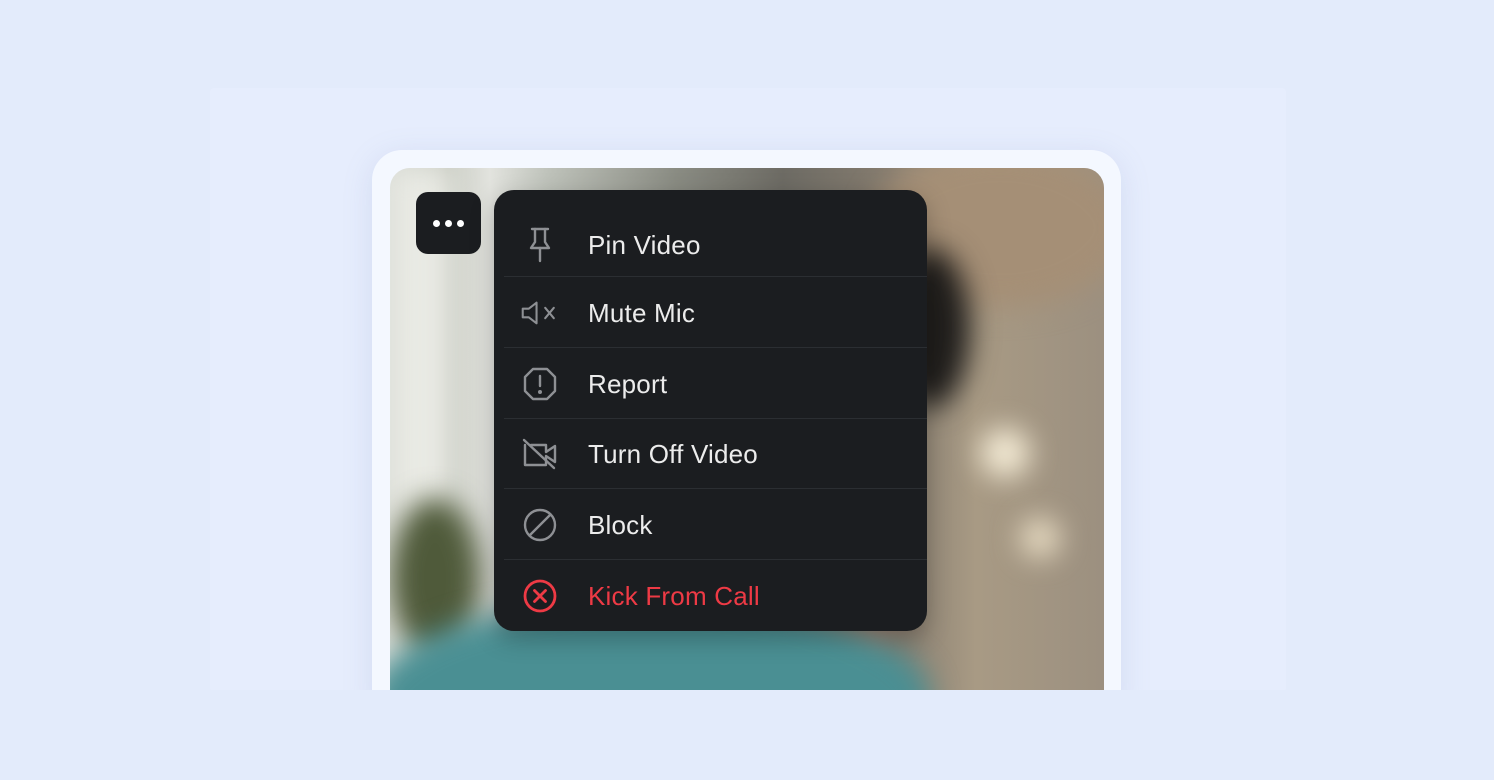 This screenshot has height=780, width=1494. Describe the element at coordinates (620, 524) in the screenshot. I see `menu-item-label: Block` at that location.